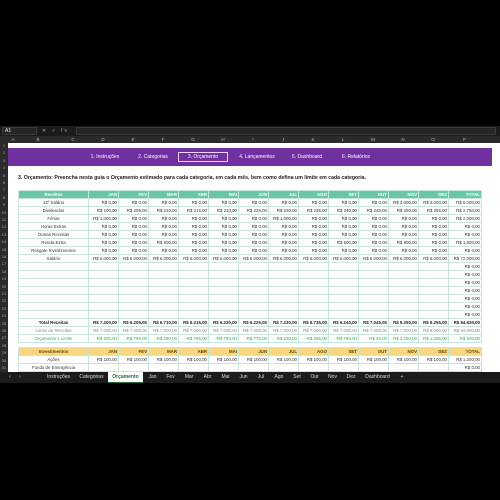  I want to click on row-header-25: 25, so click(4, 323).